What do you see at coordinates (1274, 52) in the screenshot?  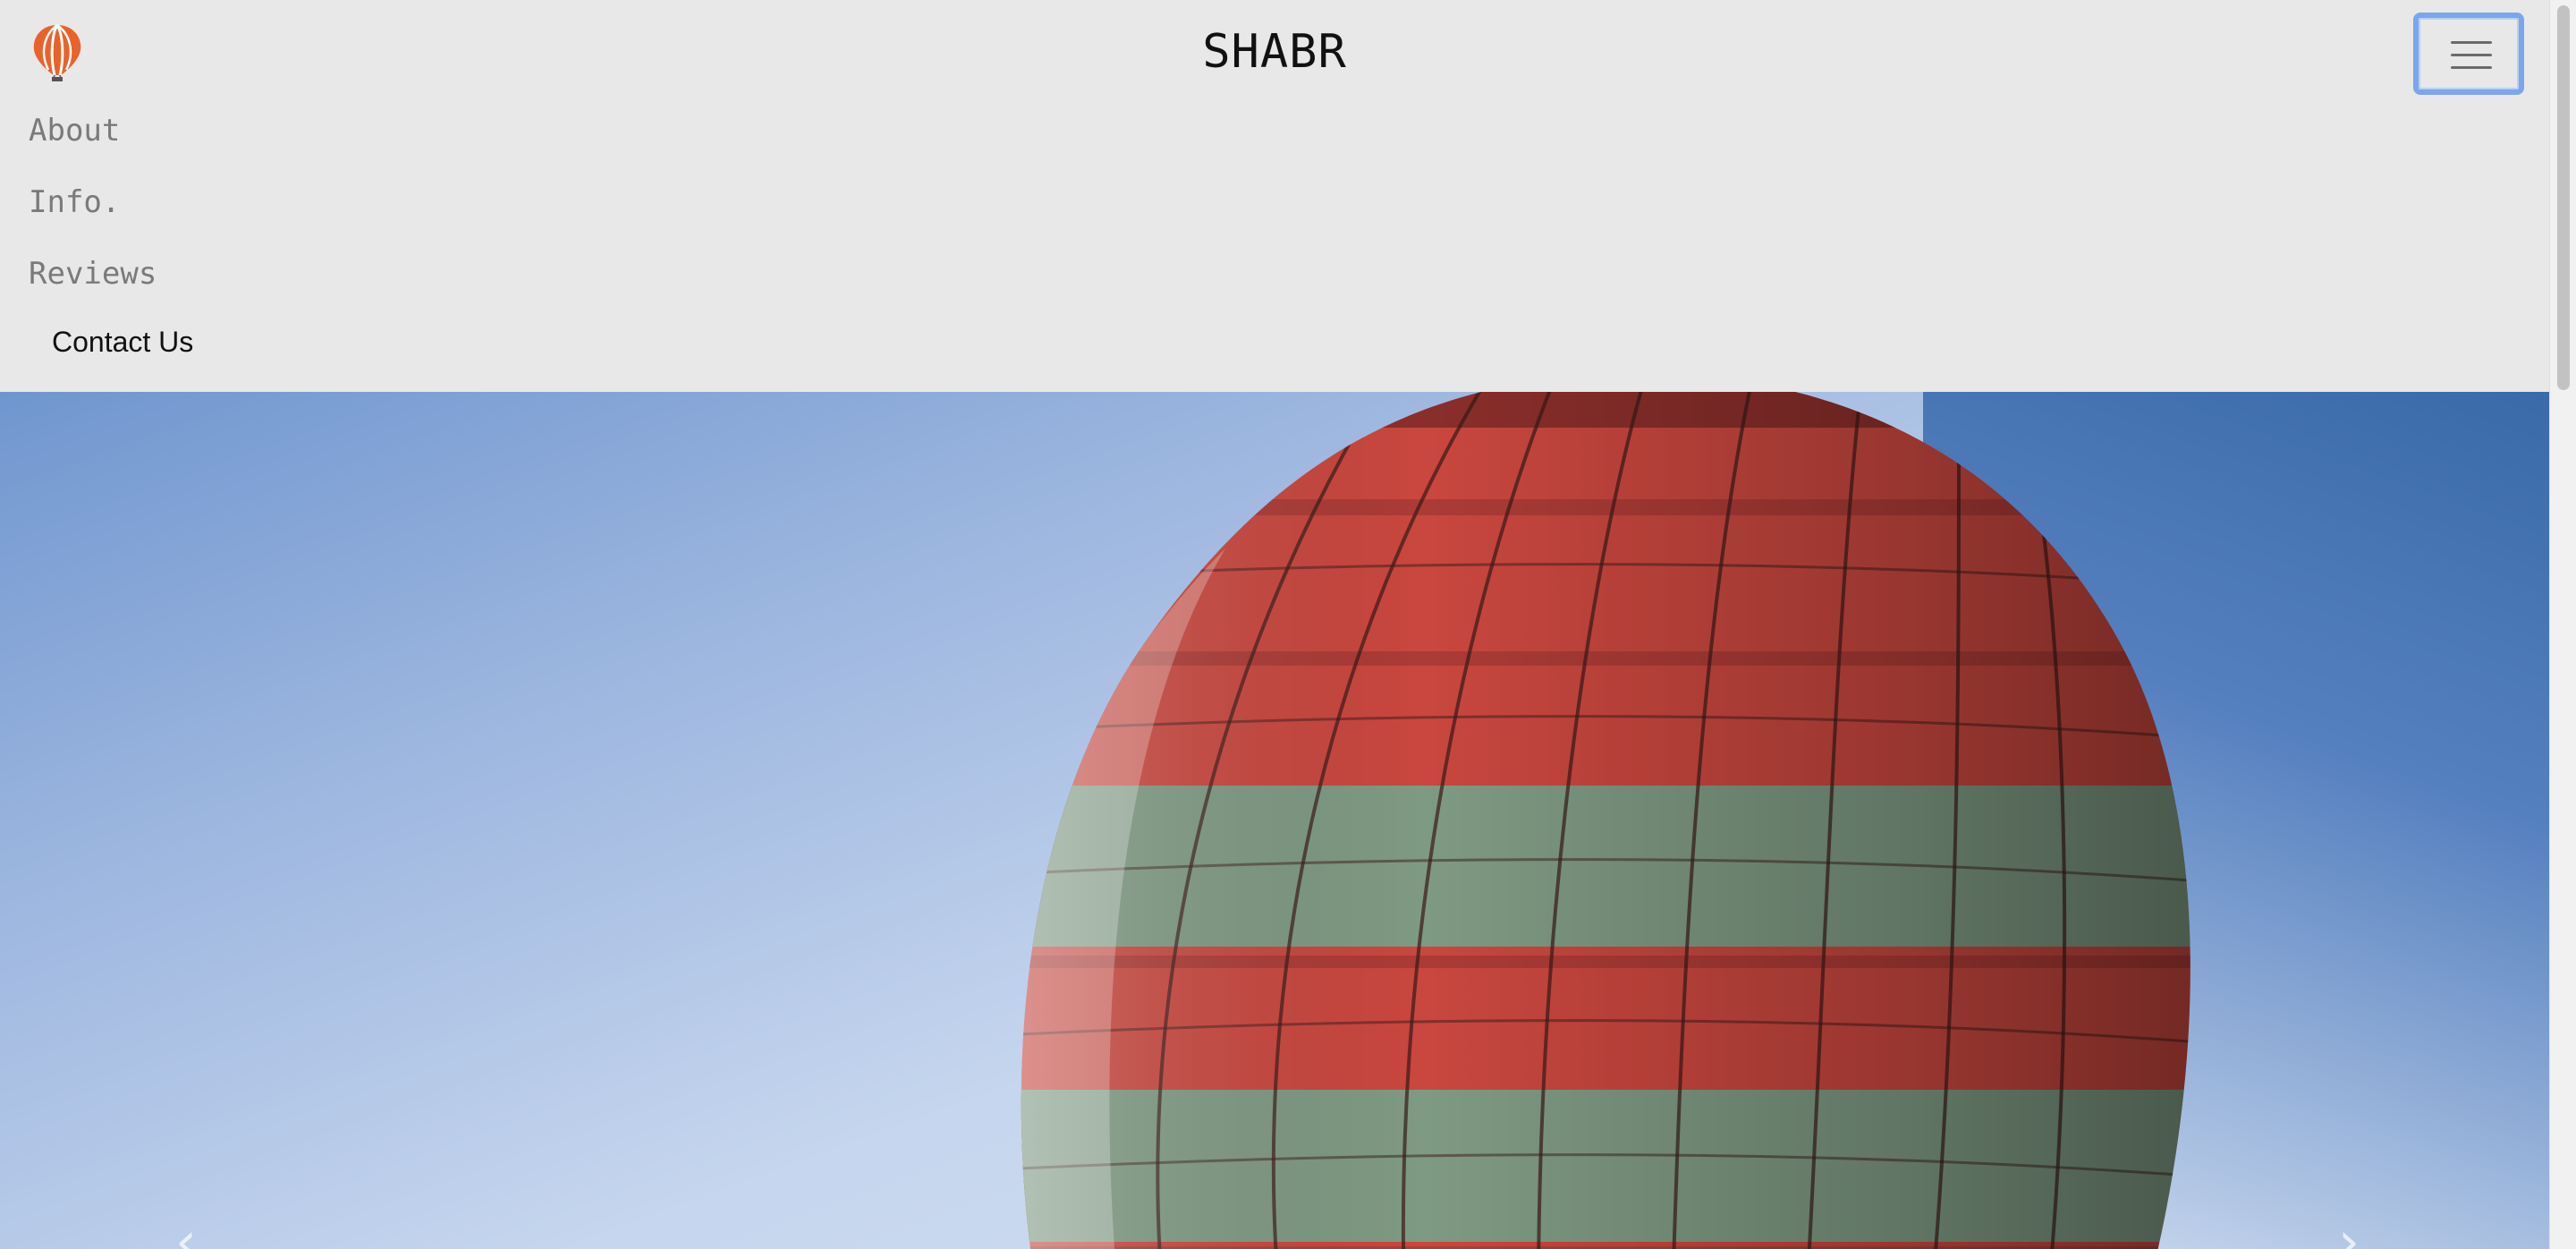 I see `brand-title: SHABR` at bounding box center [1274, 52].